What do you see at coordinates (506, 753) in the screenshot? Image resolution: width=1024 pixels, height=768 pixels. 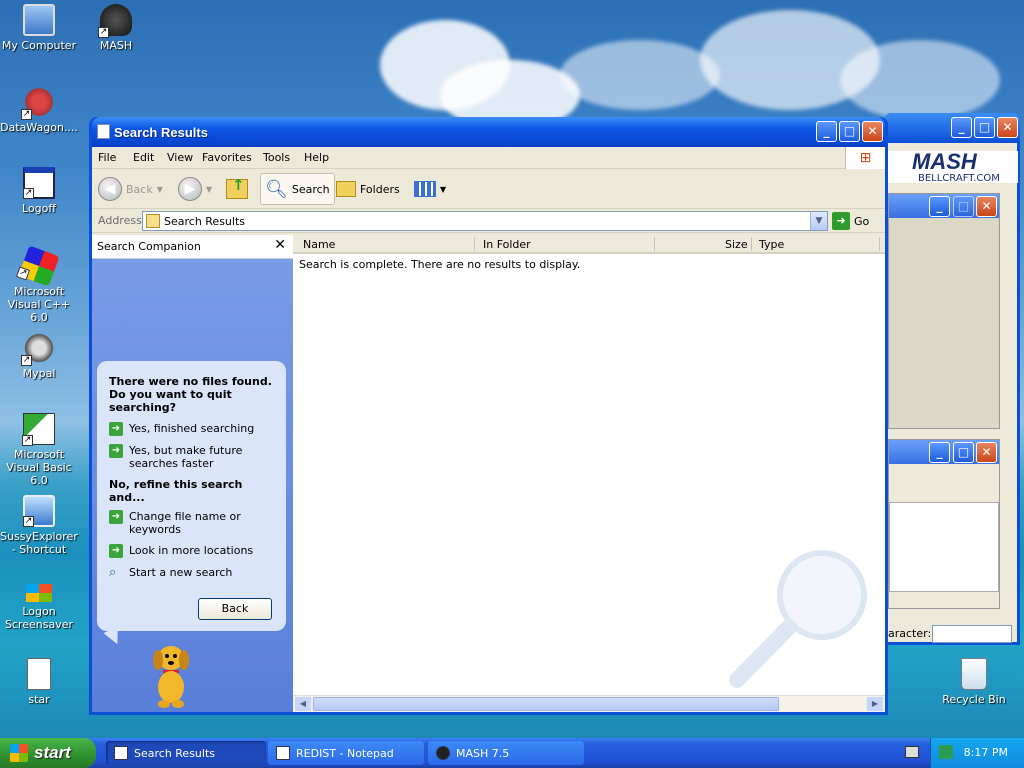 I see `taskbar-item-mash: MASH 7.5` at bounding box center [506, 753].